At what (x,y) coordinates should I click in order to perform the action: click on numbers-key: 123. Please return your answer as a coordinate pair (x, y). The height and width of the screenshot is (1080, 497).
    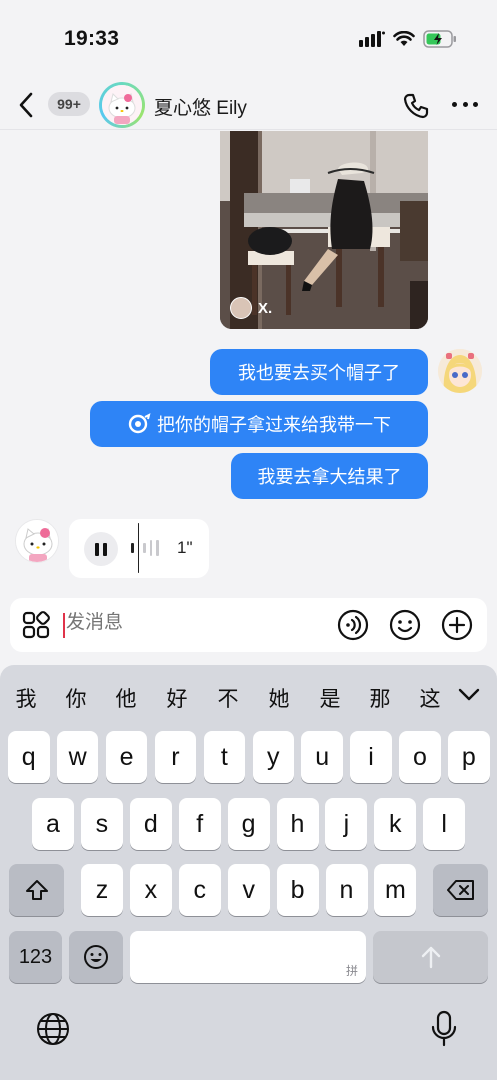
    Looking at the image, I should click on (35, 957).